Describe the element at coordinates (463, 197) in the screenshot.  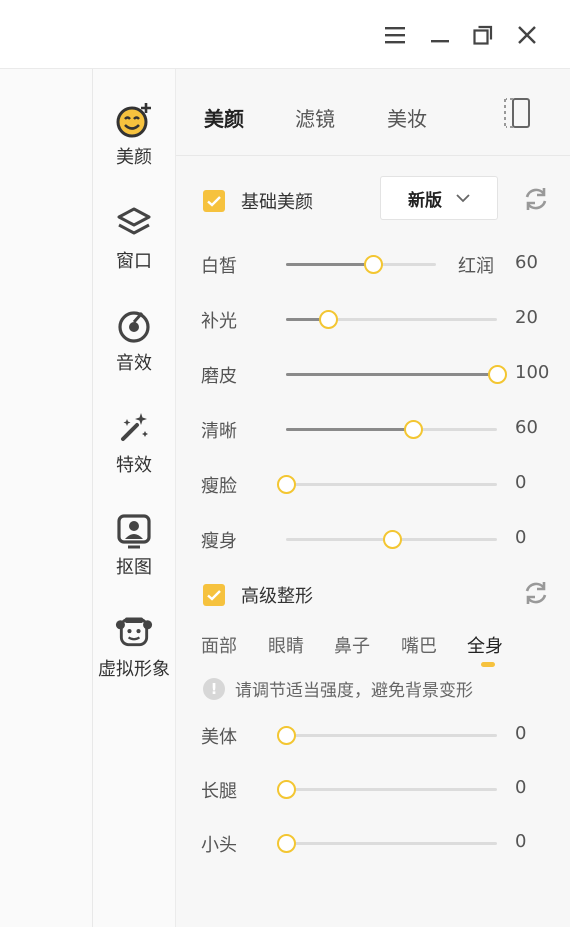
I see `chevron-down-icon` at that location.